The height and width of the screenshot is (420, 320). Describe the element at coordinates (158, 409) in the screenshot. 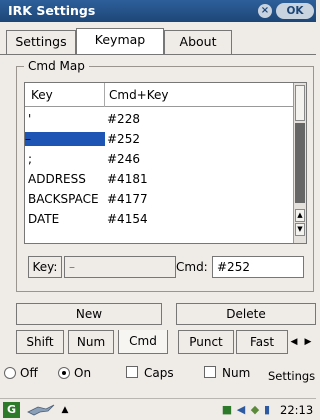

I see `taskbar: G ▲ ■ ◀ ◆ ▮ 22:13` at that location.